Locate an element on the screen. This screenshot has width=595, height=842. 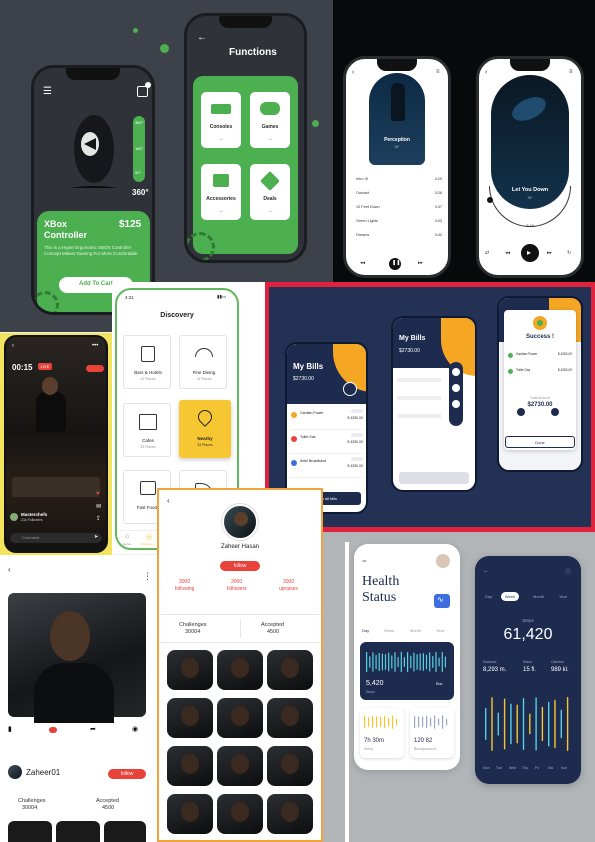
comment-input: Comment ➤ is located at coordinates (56, 538).